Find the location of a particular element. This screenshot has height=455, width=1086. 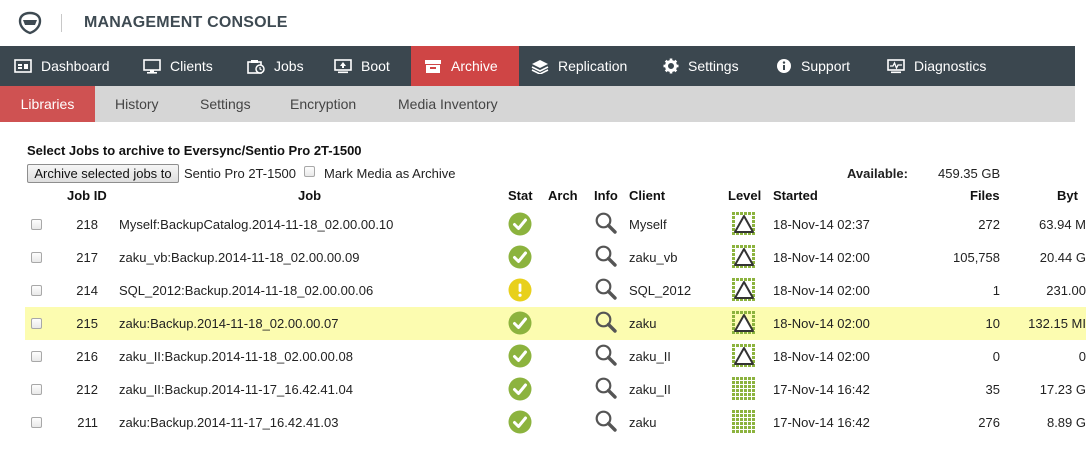

job-id-cell: 212 is located at coordinates (87, 389).